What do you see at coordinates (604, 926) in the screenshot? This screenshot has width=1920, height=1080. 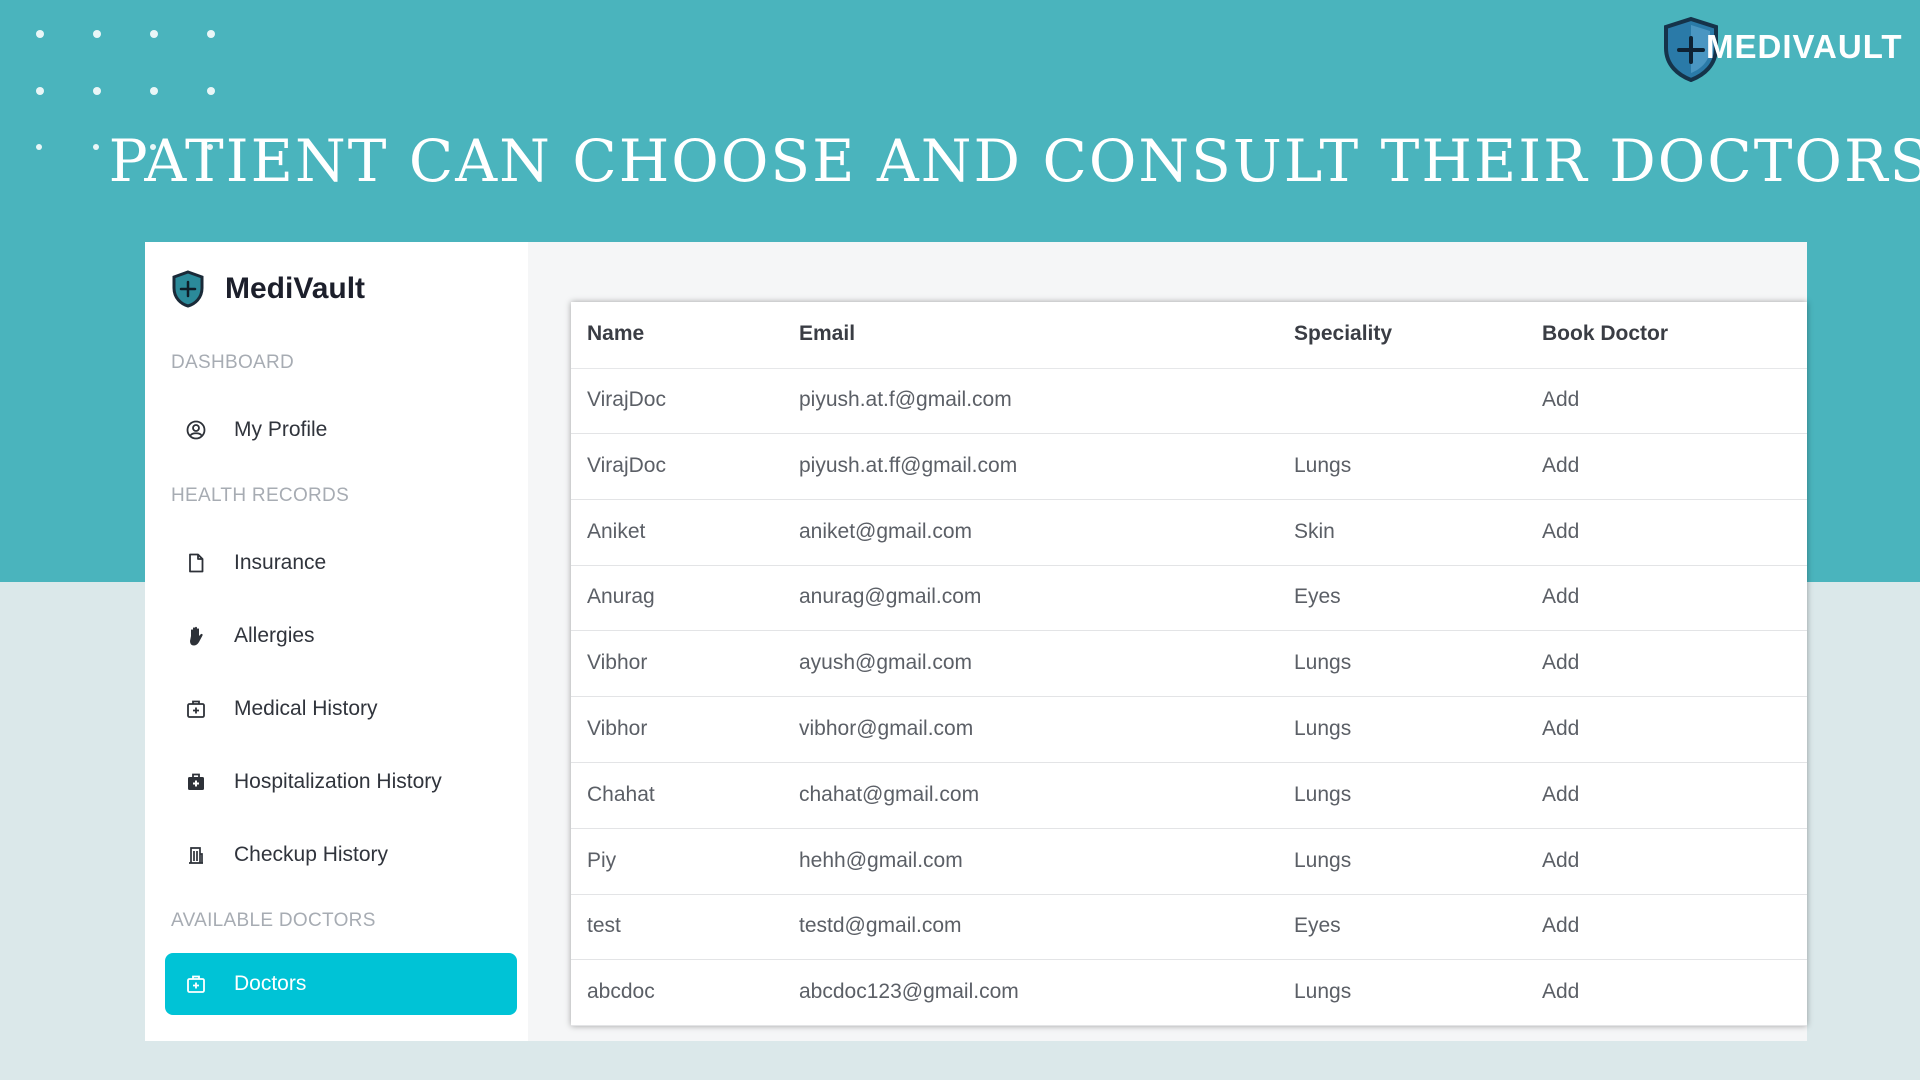 I see `cell-name: test` at bounding box center [604, 926].